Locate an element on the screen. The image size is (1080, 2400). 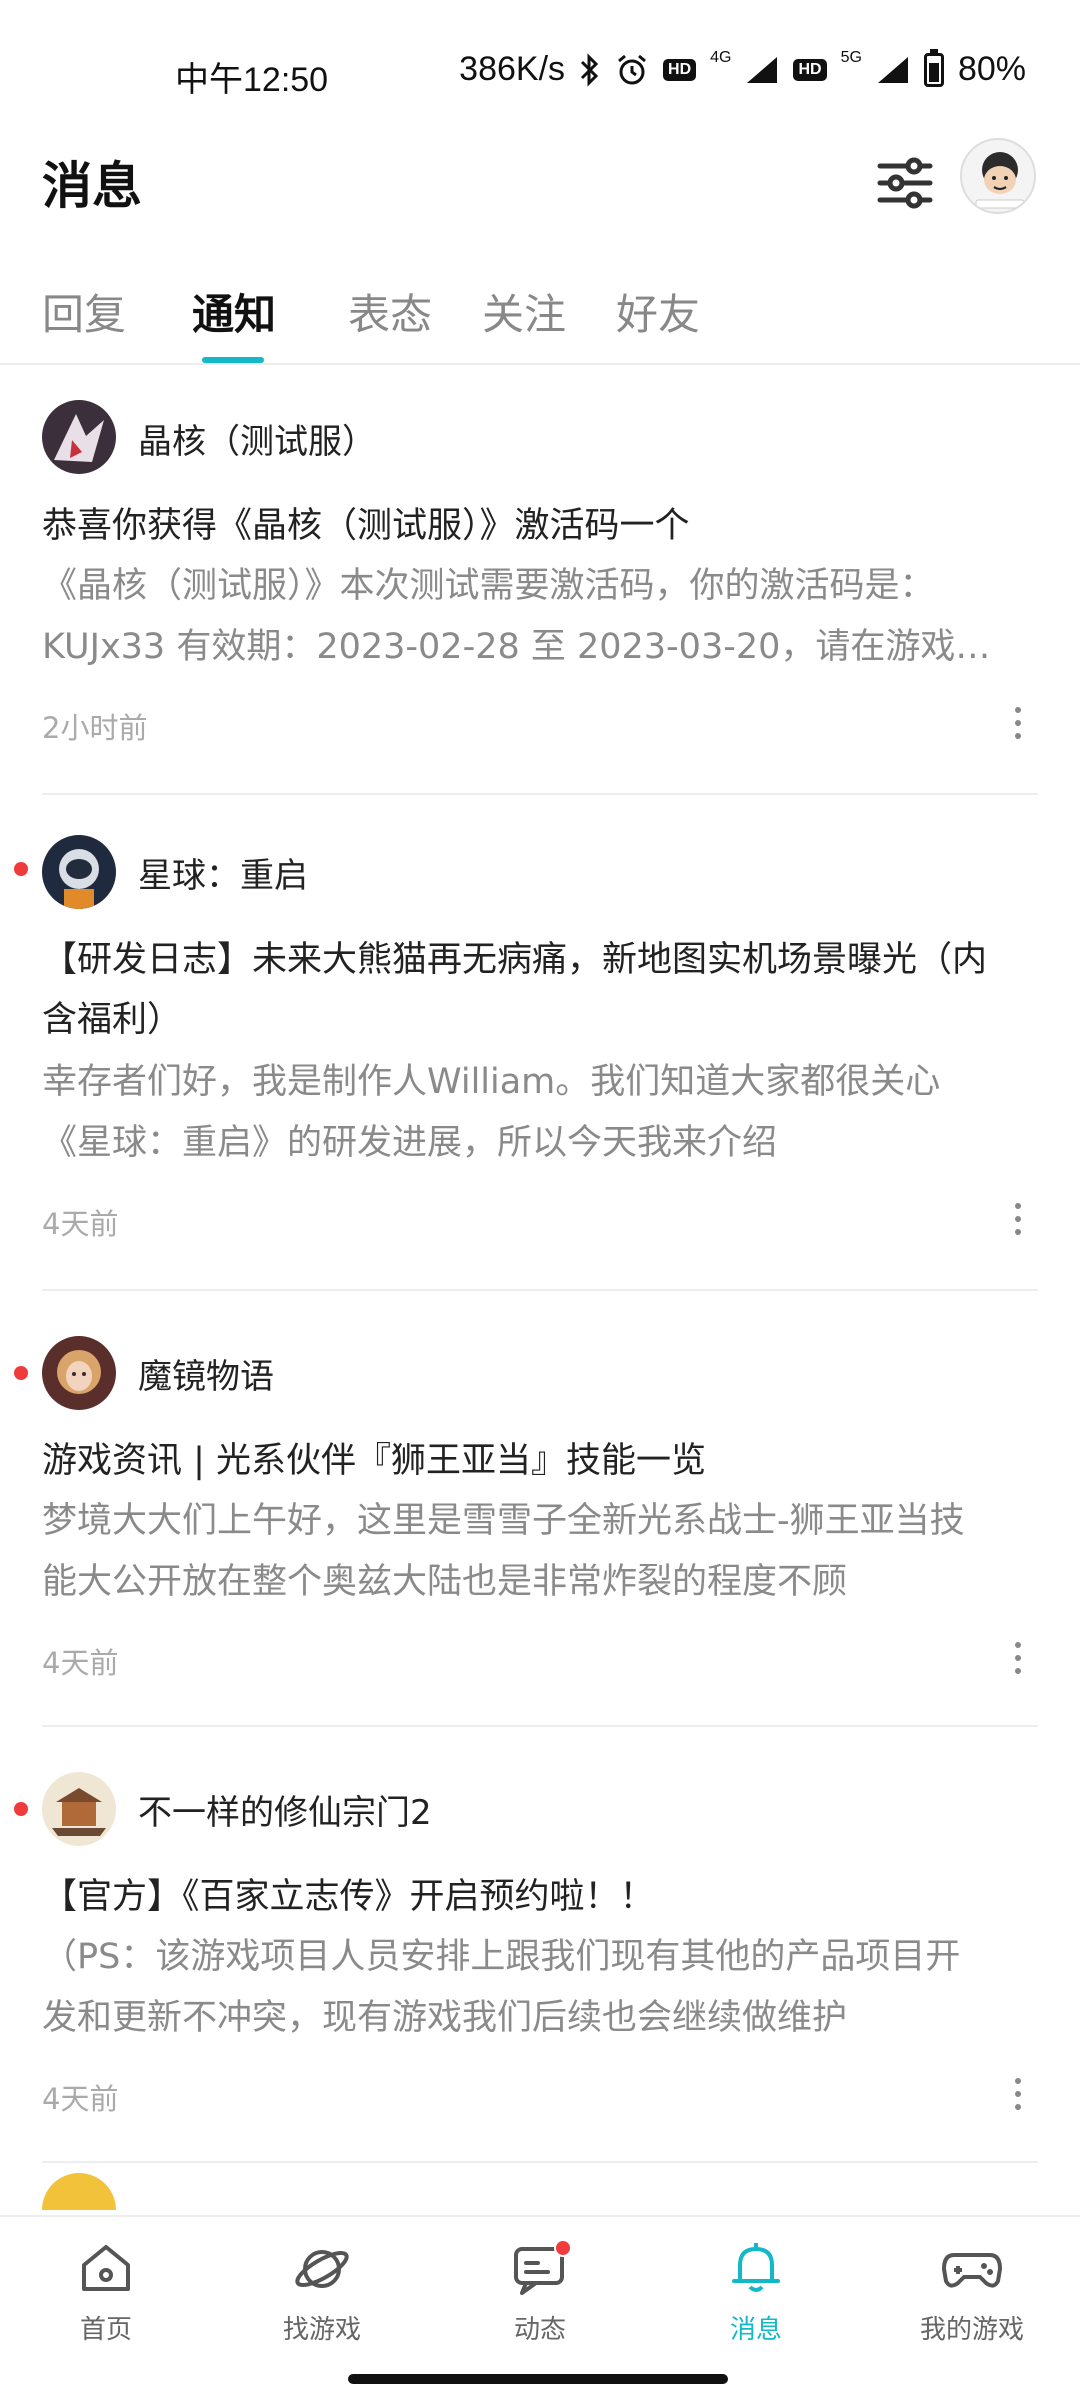
bell-icon is located at coordinates (756, 2267).